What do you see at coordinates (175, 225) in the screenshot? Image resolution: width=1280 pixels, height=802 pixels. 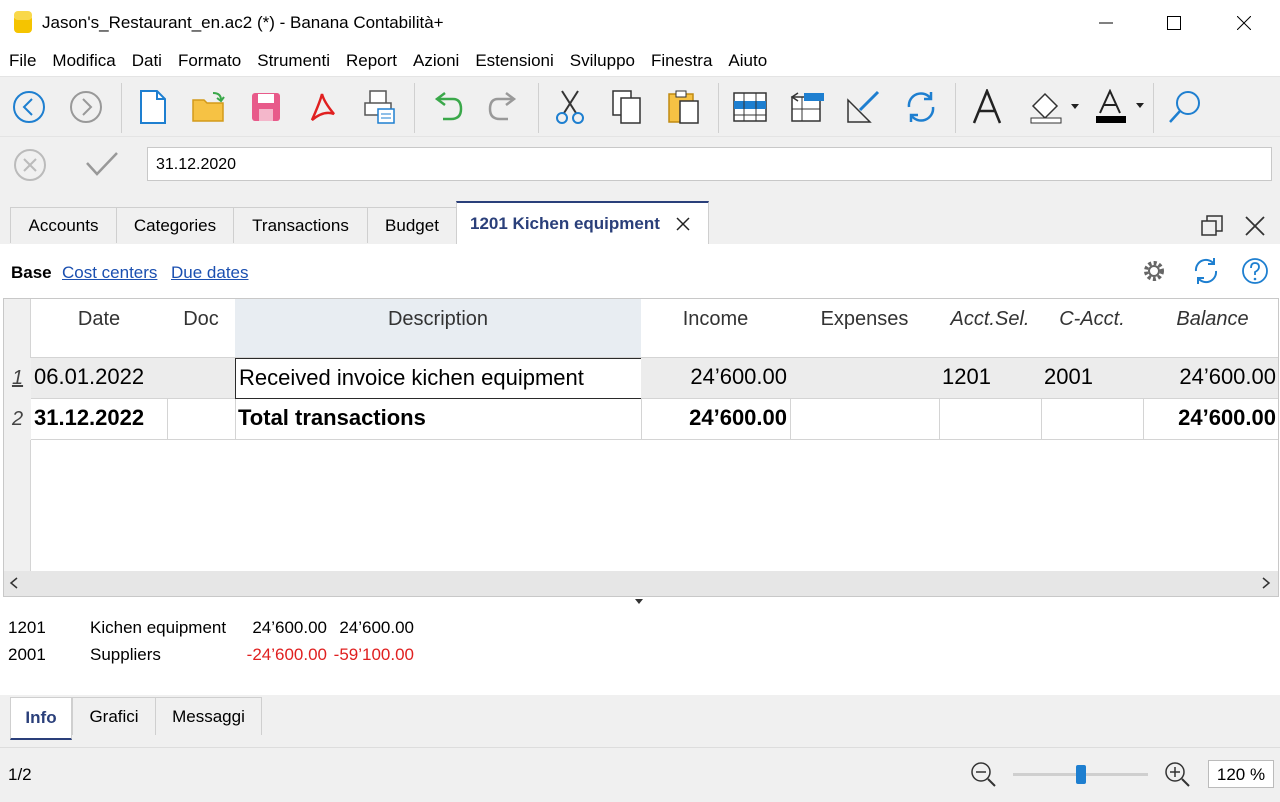 I see `tab-categories: Categories` at bounding box center [175, 225].